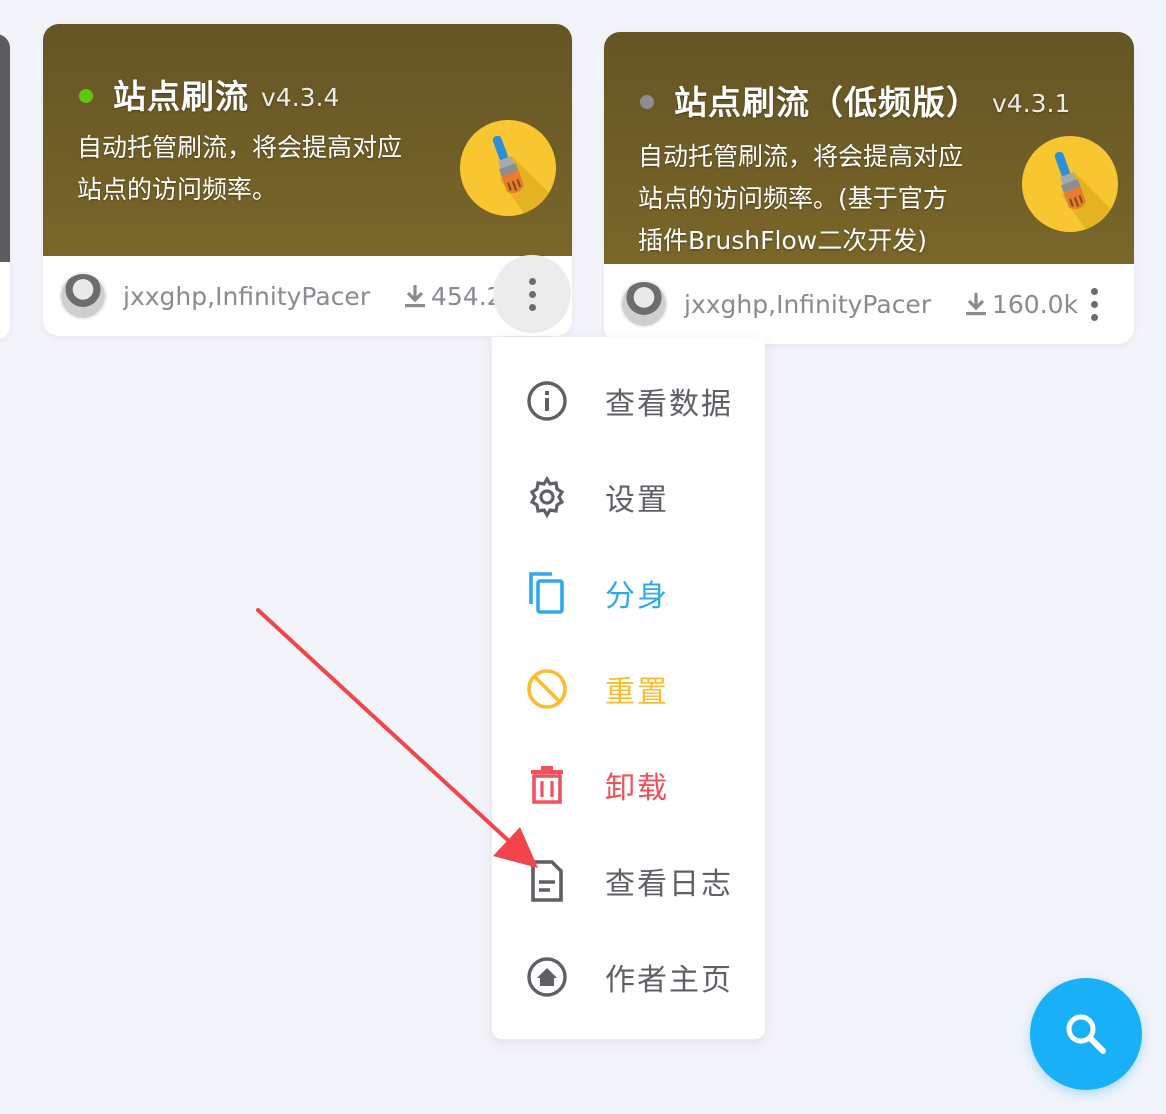 The width and height of the screenshot is (1166, 1114). I want to click on menu-item-view-log: 查看日志, so click(628, 881).